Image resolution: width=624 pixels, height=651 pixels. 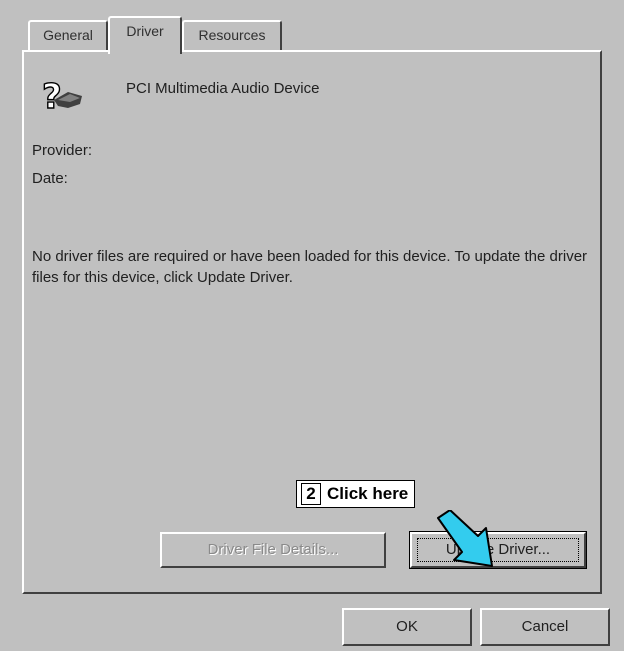 What do you see at coordinates (311, 494) in the screenshot?
I see `step-number: 2` at bounding box center [311, 494].